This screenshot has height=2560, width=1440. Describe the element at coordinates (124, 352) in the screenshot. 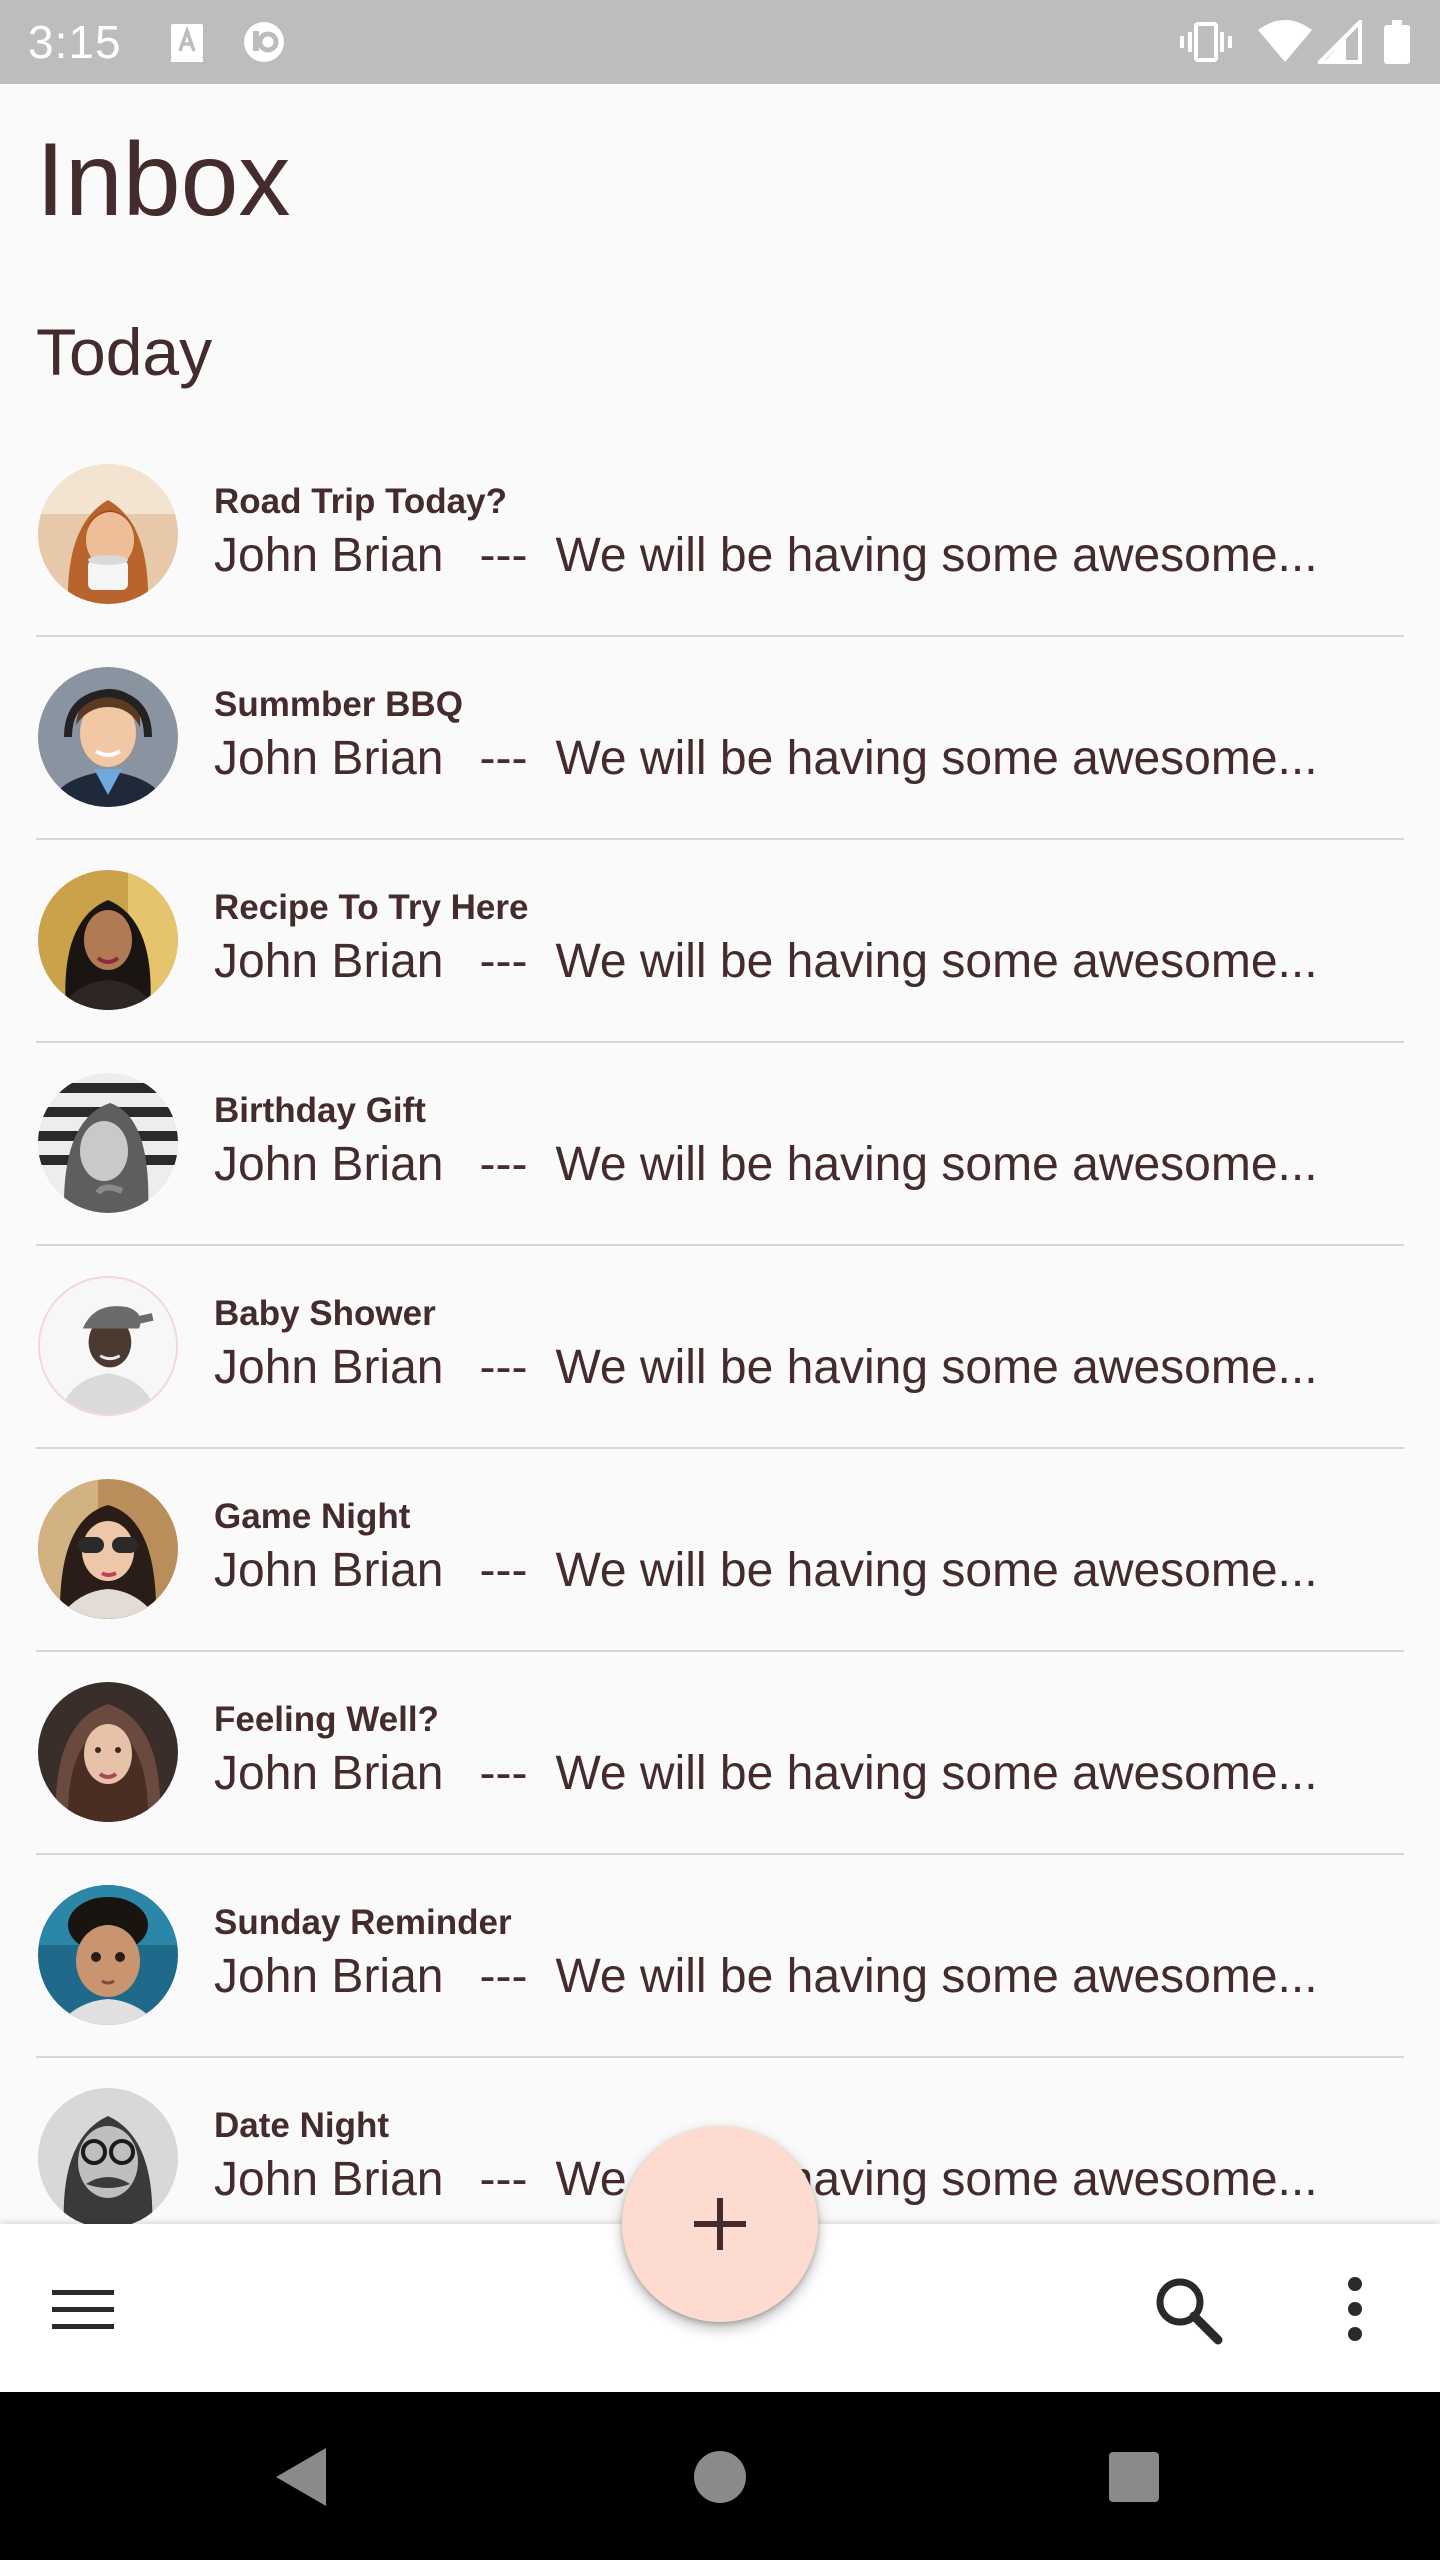

I see `section-title: Today` at that location.